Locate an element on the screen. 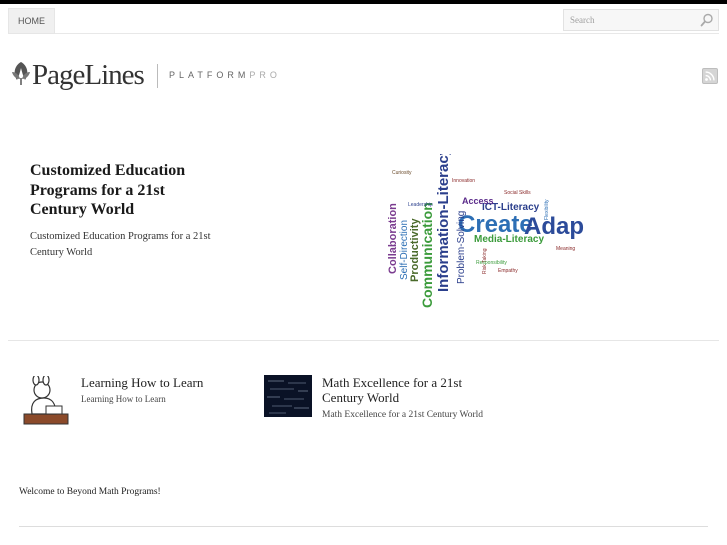 The image size is (727, 545). wordcloud-word: Productivity is located at coordinates (415, 250).